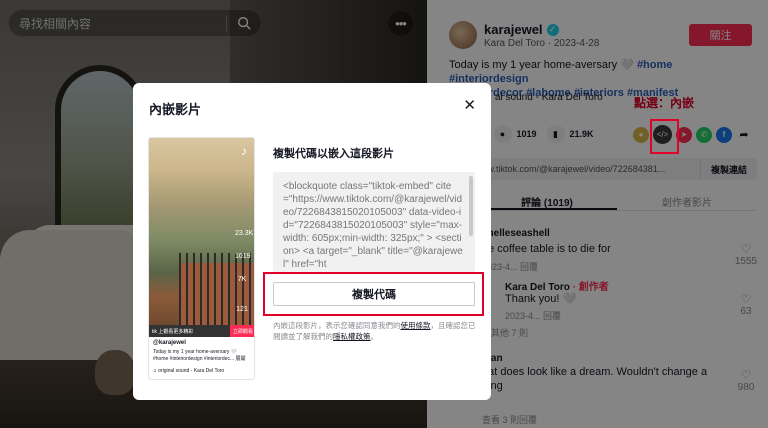  What do you see at coordinates (244, 151) in the screenshot?
I see `tiktok-logo-icon: ♪` at bounding box center [244, 151].